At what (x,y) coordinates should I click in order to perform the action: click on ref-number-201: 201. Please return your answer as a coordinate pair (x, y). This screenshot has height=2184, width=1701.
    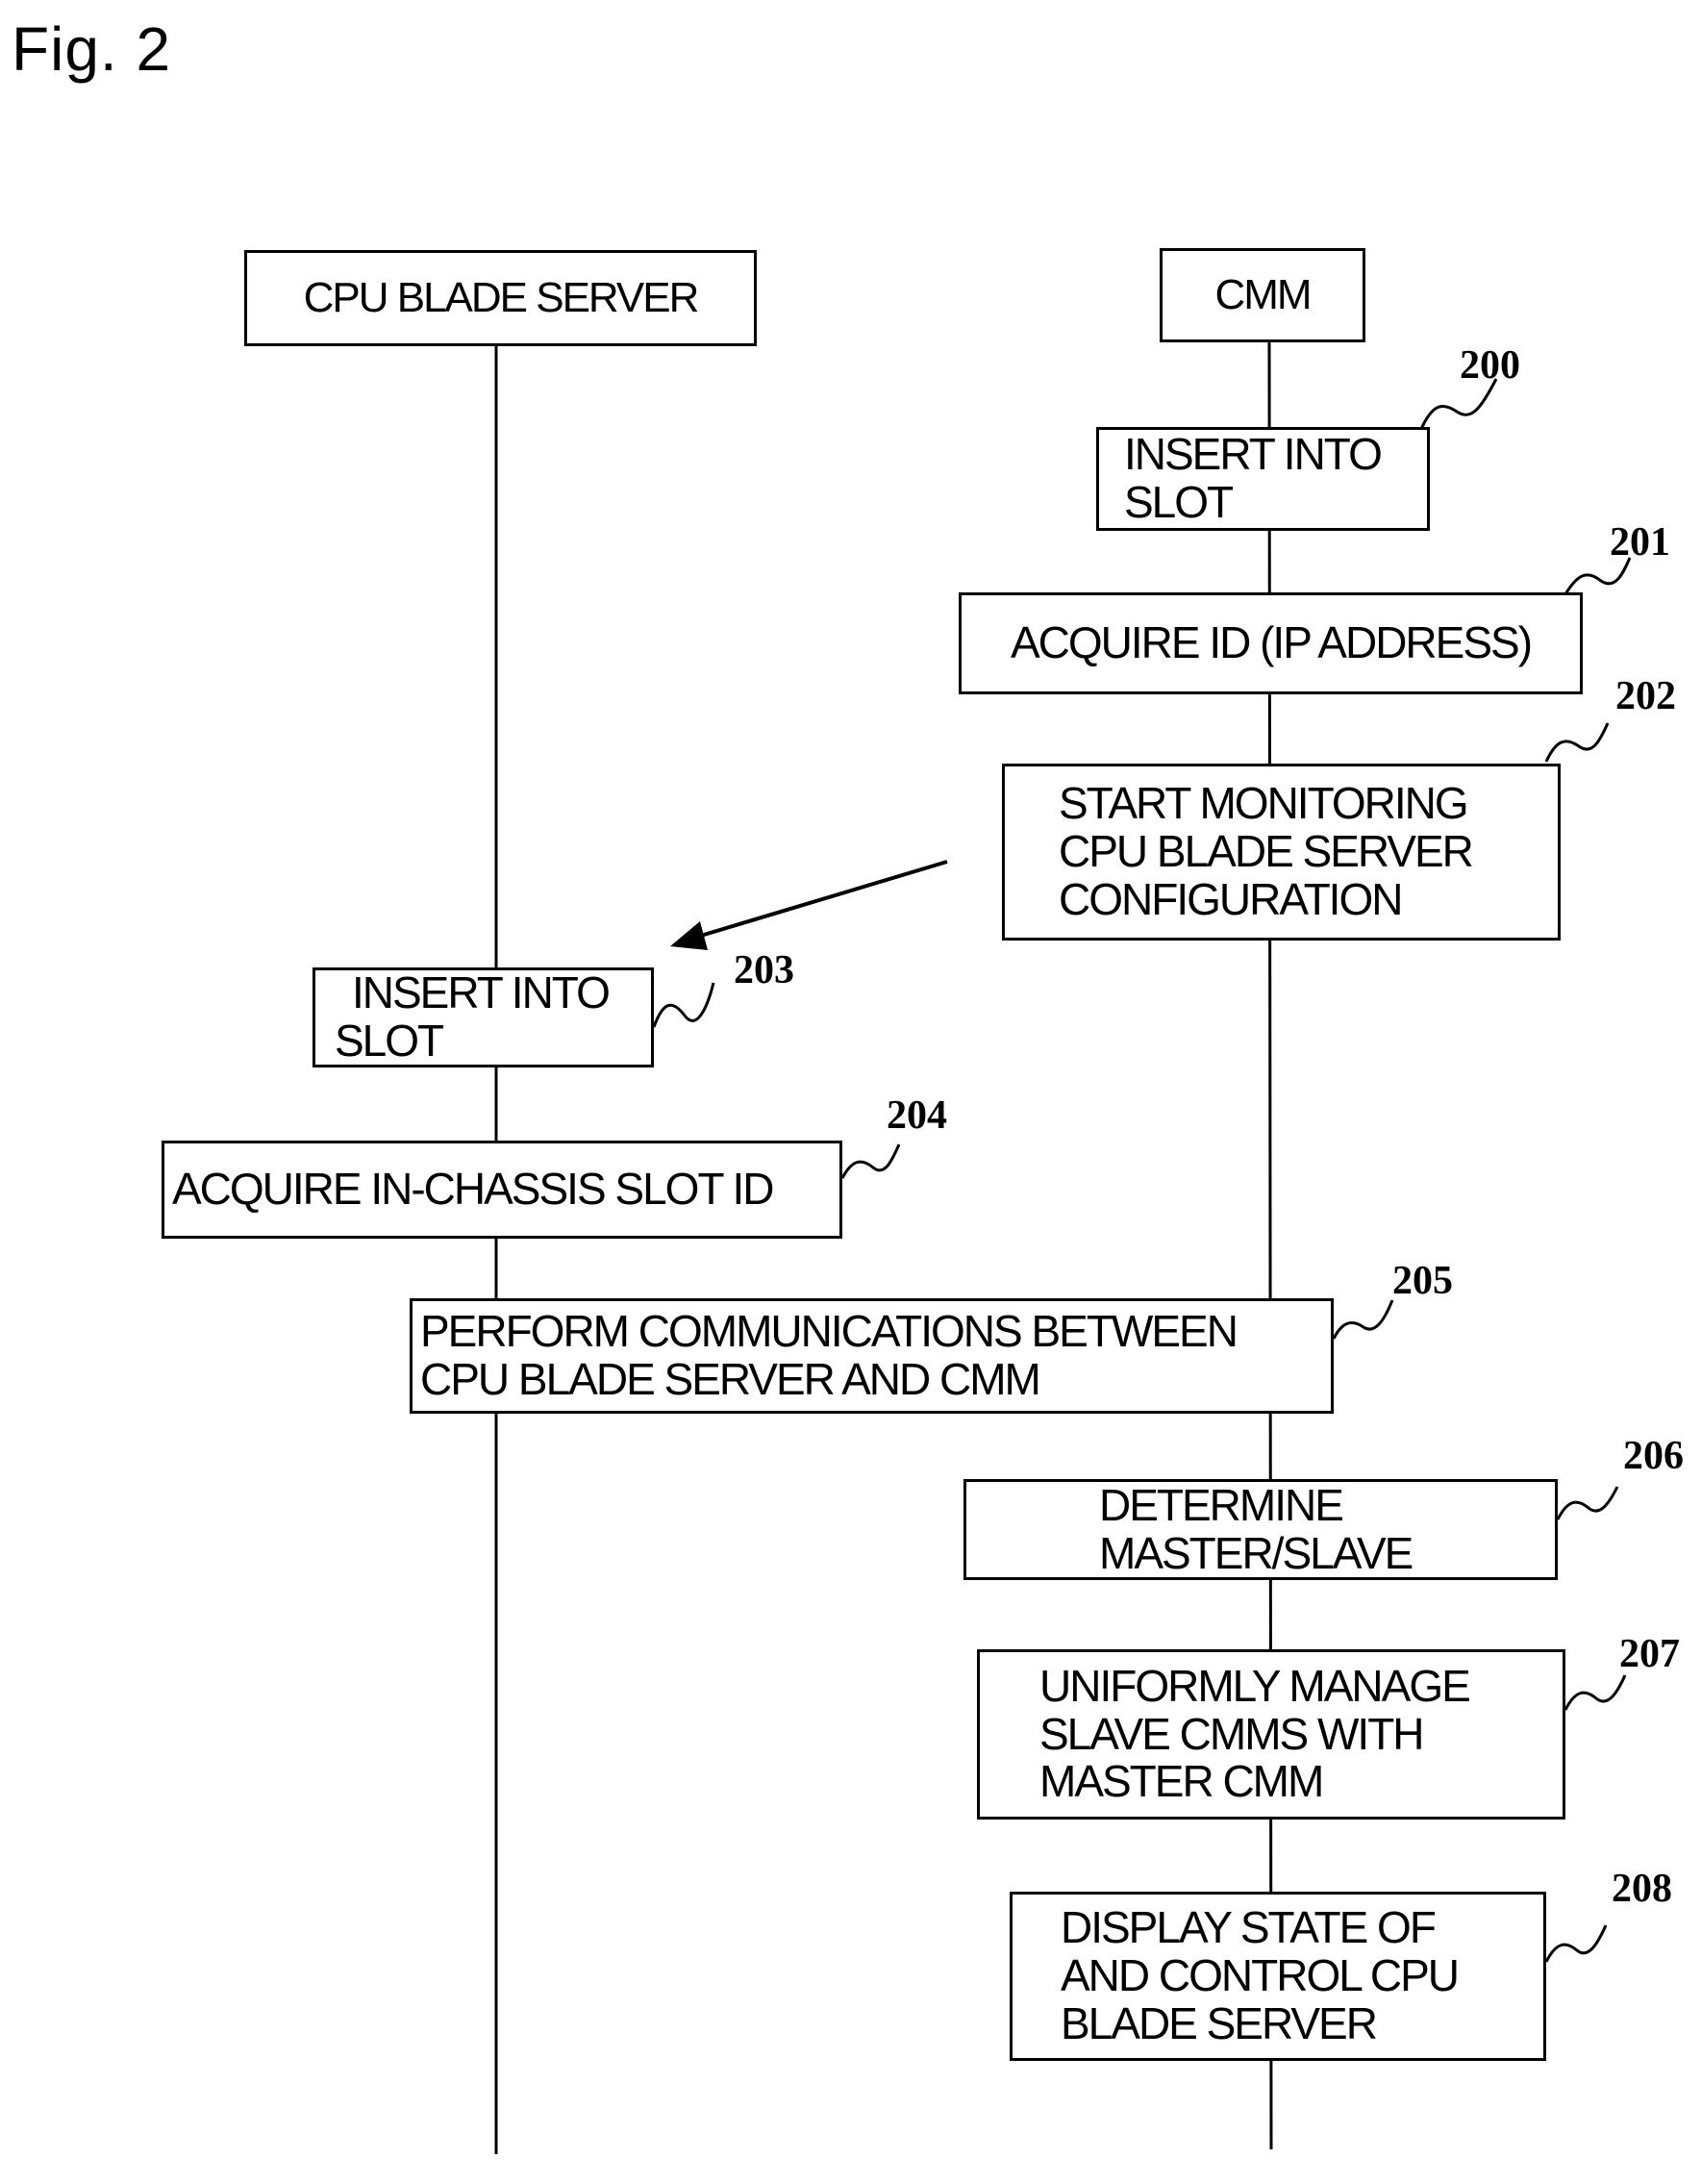
    Looking at the image, I should click on (1640, 543).